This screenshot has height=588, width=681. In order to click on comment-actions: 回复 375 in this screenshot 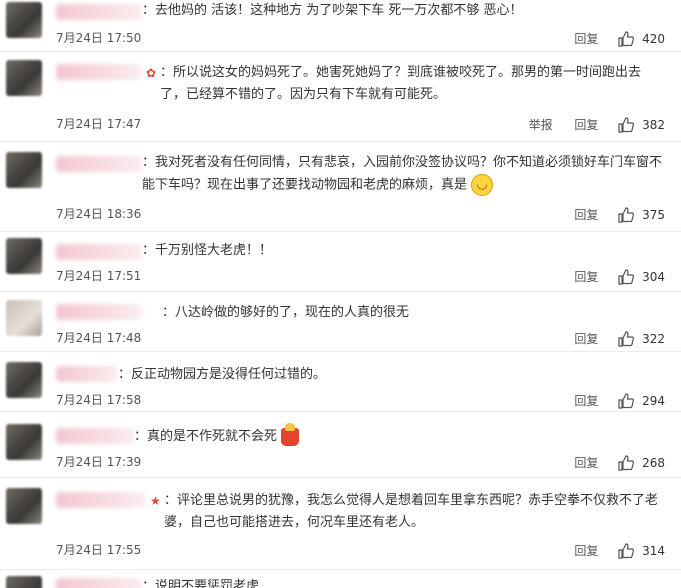, I will do `click(619, 214)`.